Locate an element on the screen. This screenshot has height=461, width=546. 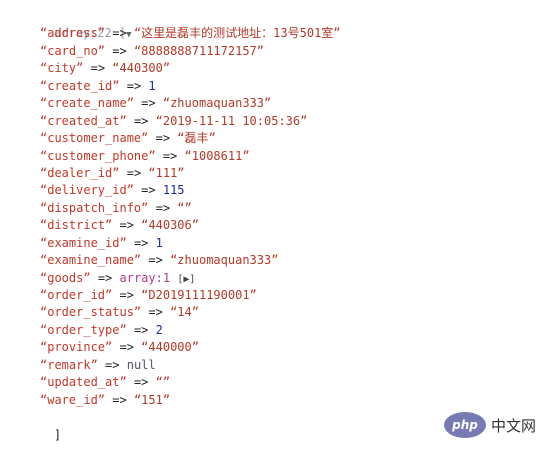
entry-key: “customer_phone” is located at coordinates (98, 155).